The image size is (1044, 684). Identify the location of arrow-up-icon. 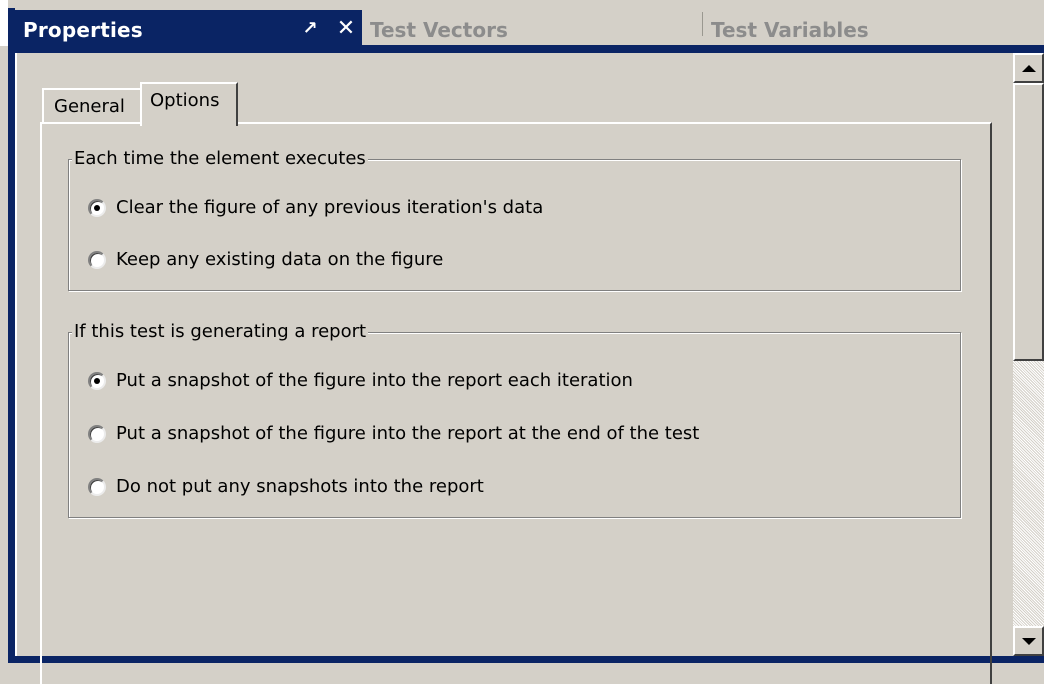
(1028, 68).